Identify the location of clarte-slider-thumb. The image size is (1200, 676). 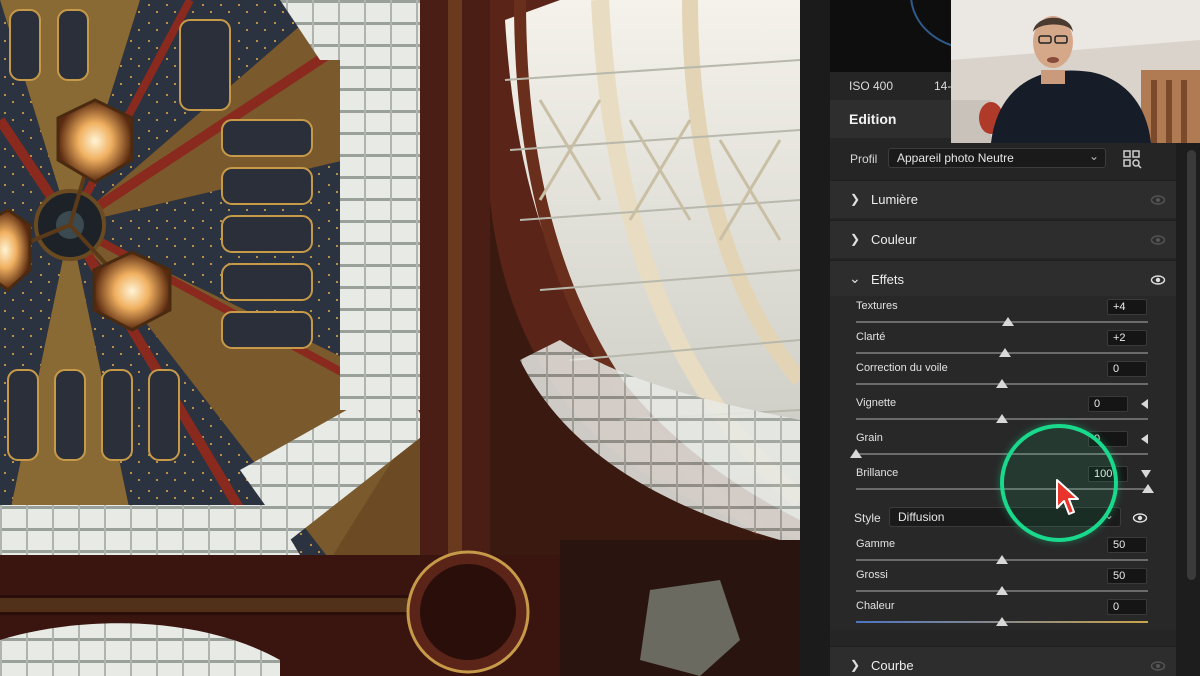
(1004, 352).